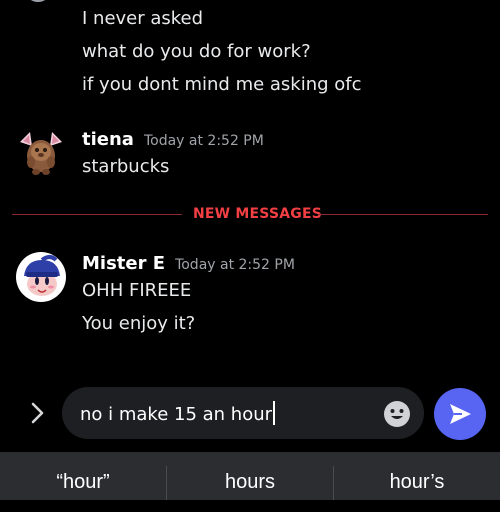 Image resolution: width=500 pixels, height=512 pixels. What do you see at coordinates (137, 290) in the screenshot?
I see `message-line: OHH FIREEE` at bounding box center [137, 290].